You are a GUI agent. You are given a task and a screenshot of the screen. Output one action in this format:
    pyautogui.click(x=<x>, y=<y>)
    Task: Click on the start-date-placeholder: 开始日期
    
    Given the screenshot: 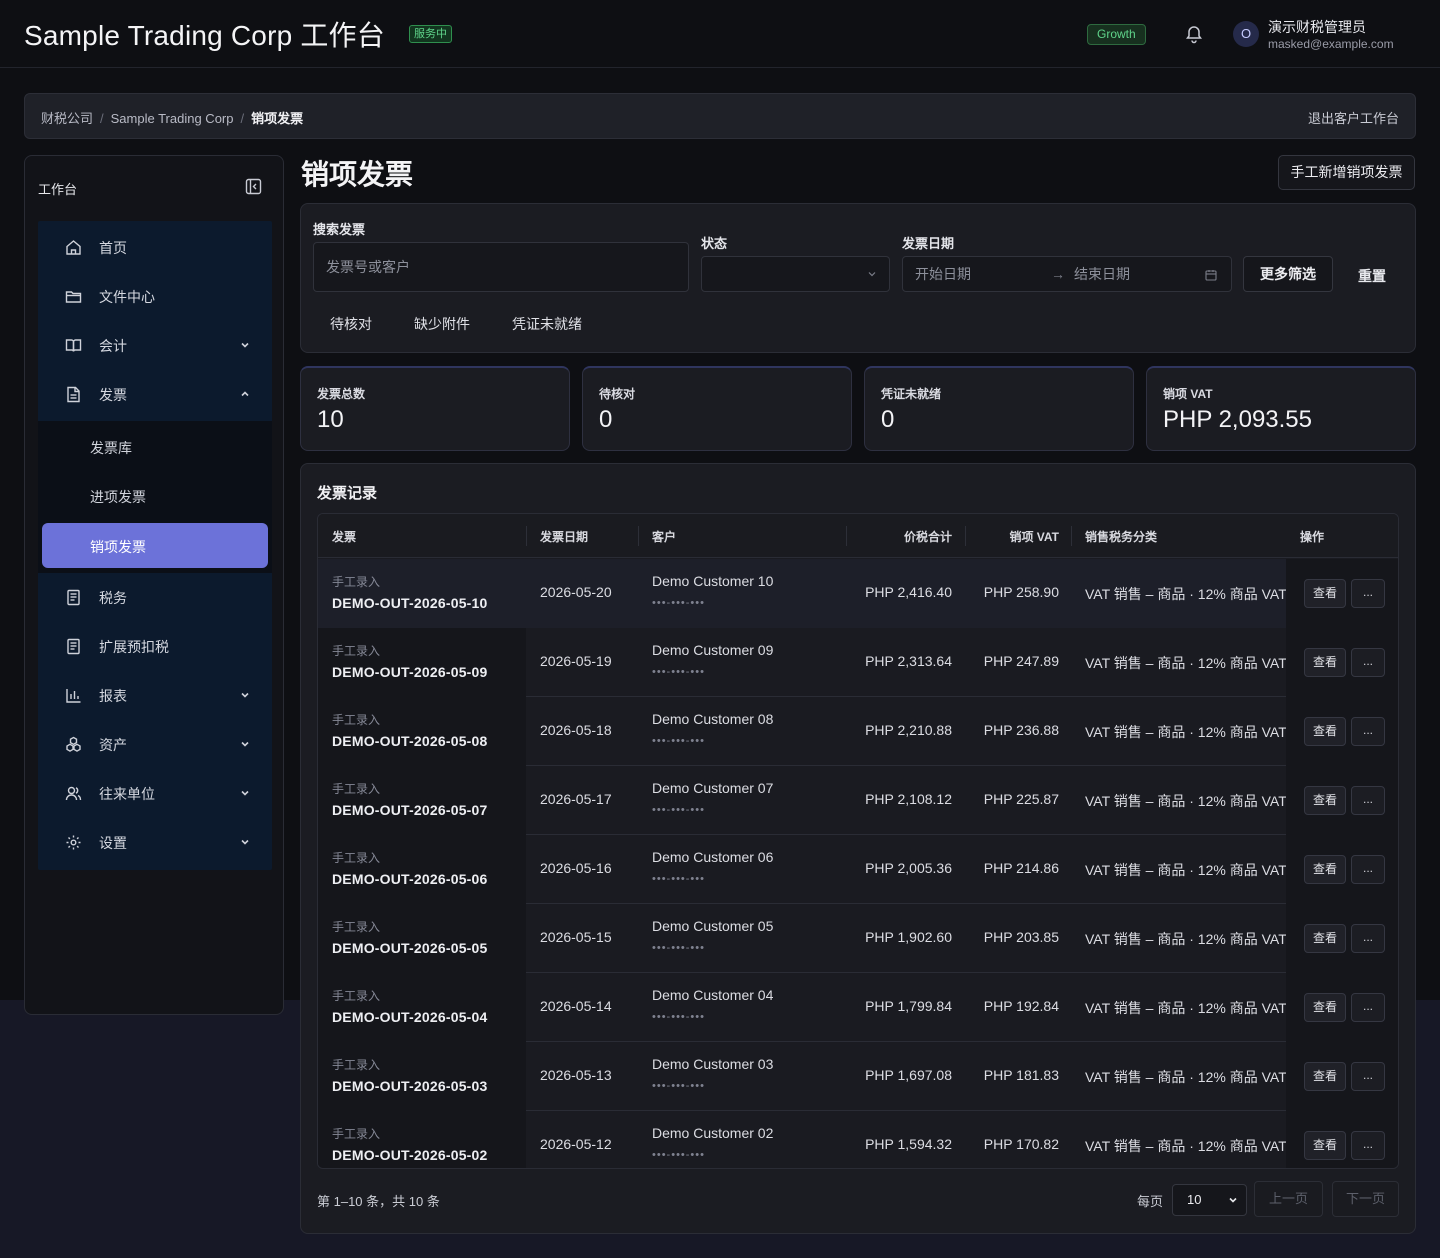 What is the action you would take?
    pyautogui.click(x=943, y=274)
    